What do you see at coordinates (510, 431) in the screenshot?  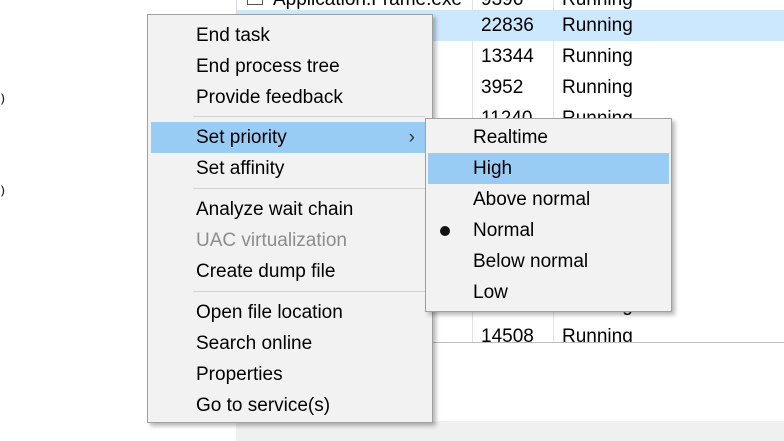 I see `window-bottom-bar` at bounding box center [510, 431].